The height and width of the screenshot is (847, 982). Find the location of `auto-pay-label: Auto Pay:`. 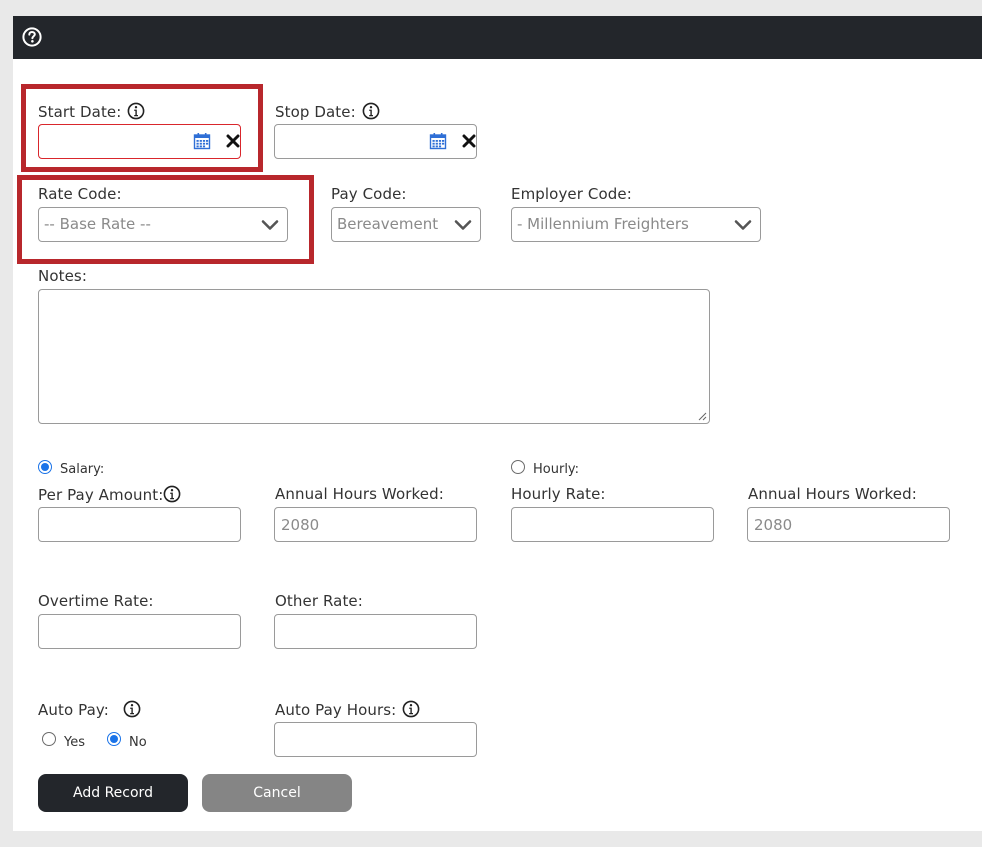

auto-pay-label: Auto Pay: is located at coordinates (89, 709).